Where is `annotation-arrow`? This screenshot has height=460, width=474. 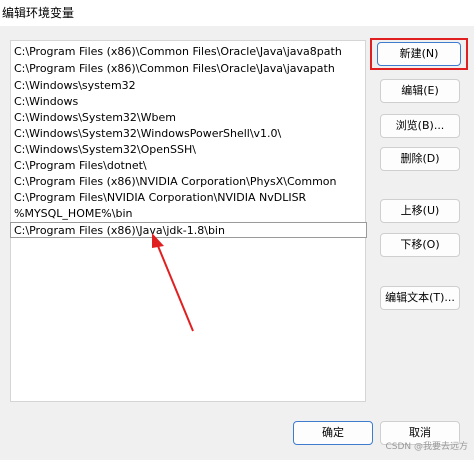
annotation-arrow is located at coordinates (173, 282).